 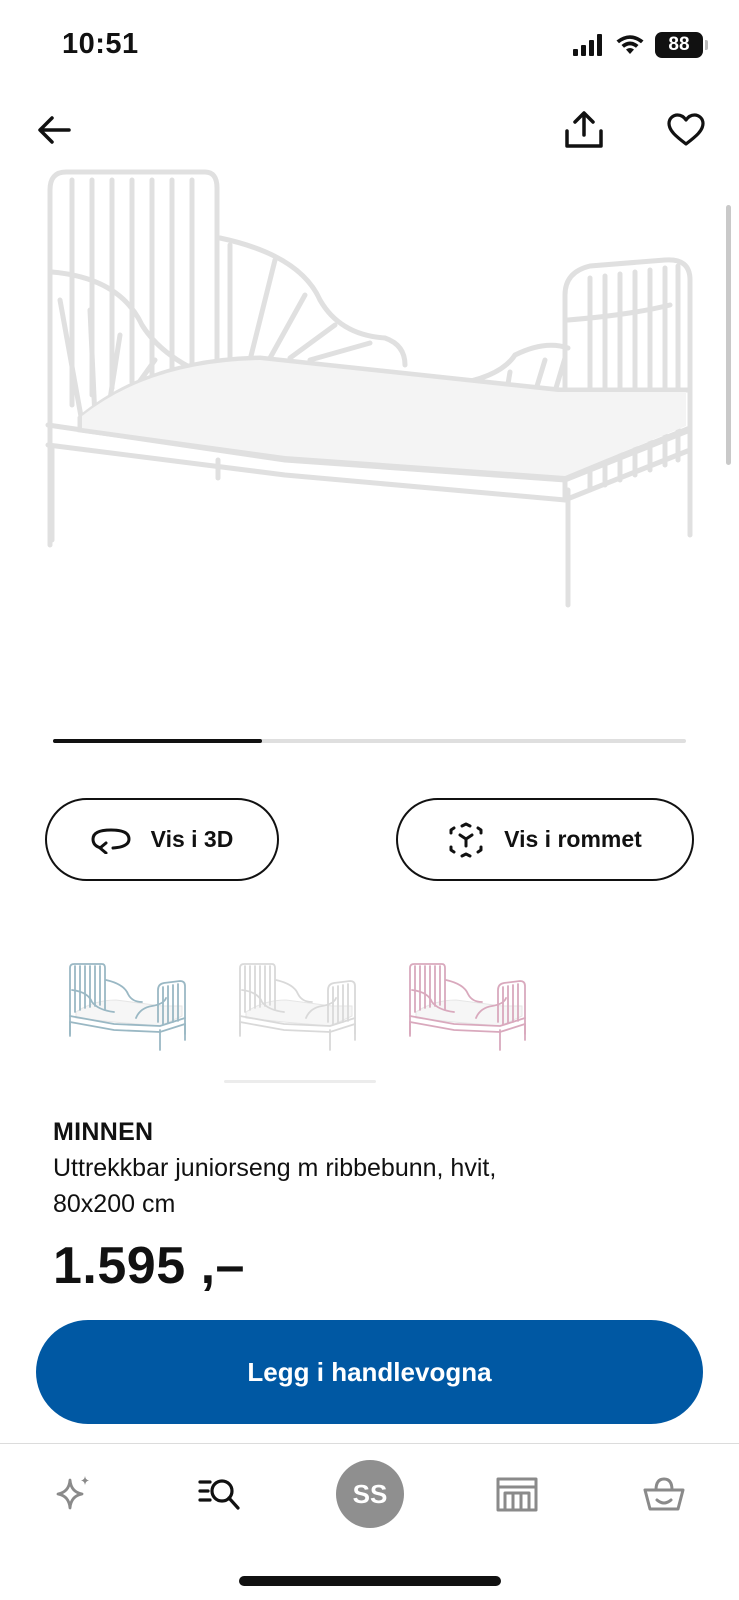 I want to click on store-icon, so click(x=517, y=1494).